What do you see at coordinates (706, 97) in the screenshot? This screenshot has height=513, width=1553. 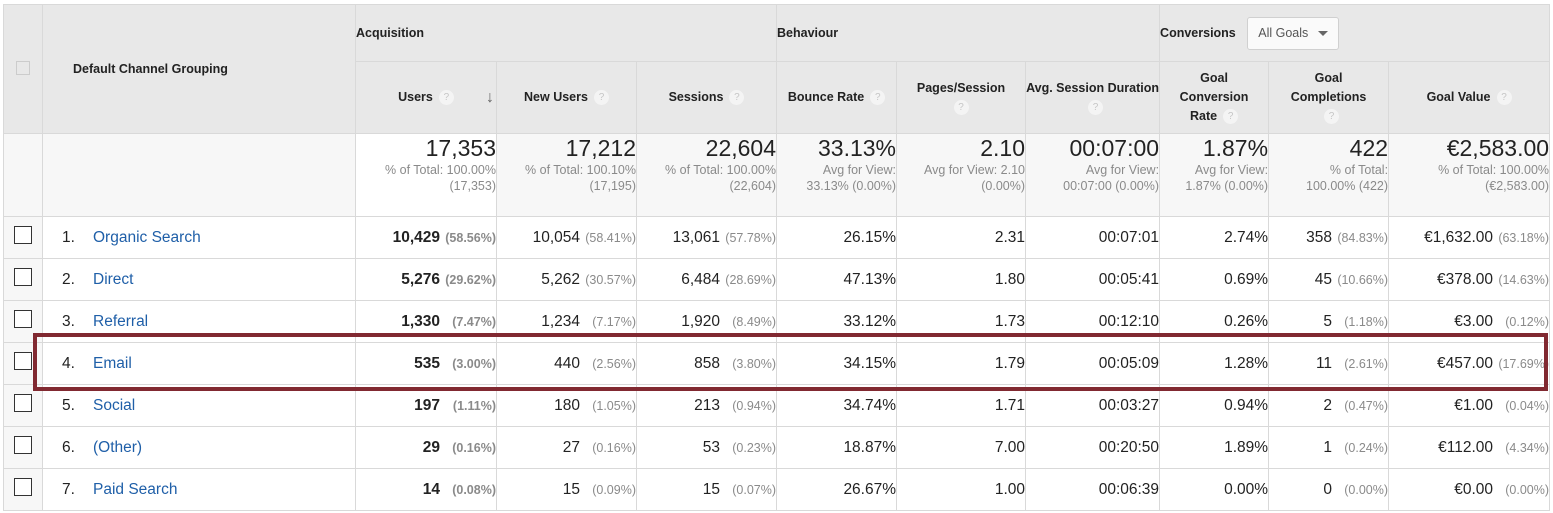 I see `column-header-sessions: Sessions?` at bounding box center [706, 97].